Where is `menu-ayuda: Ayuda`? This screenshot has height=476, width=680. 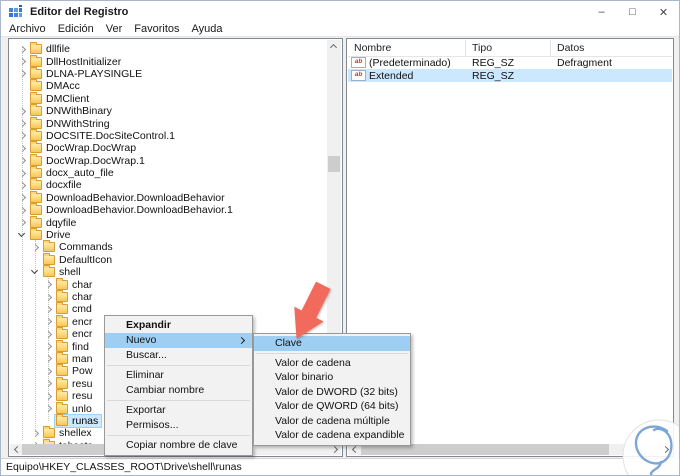
menu-ayuda: Ayuda is located at coordinates (207, 29).